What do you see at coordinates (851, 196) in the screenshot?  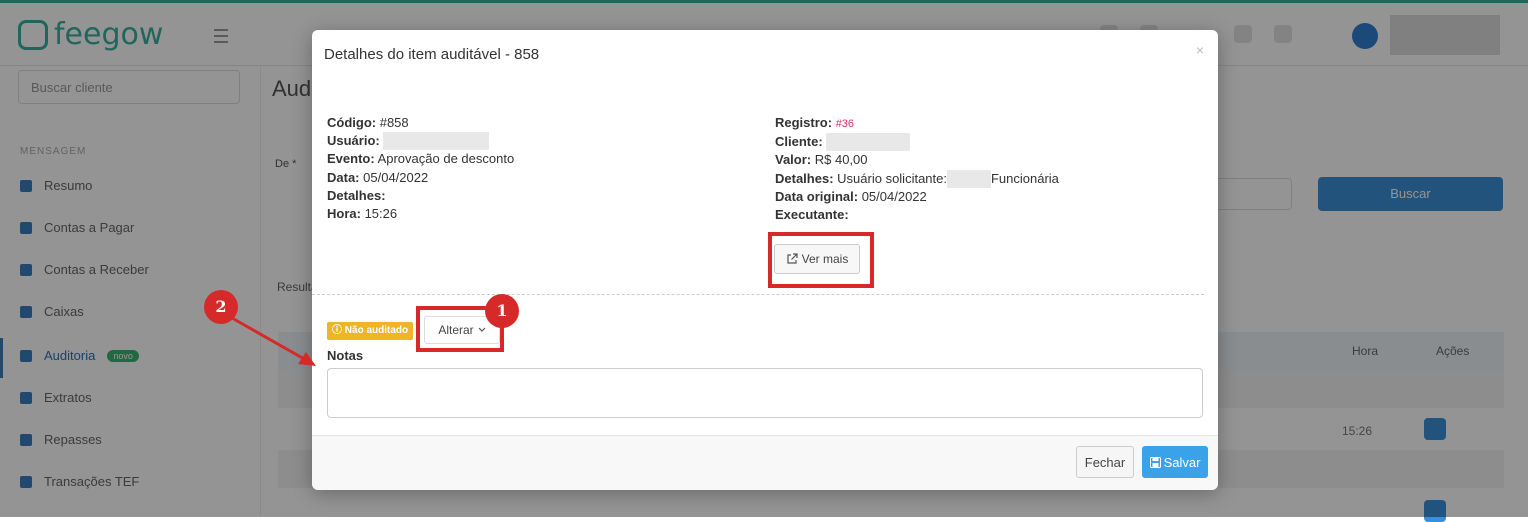 I see `data-original-row: Data original: 05/04/2022` at bounding box center [851, 196].